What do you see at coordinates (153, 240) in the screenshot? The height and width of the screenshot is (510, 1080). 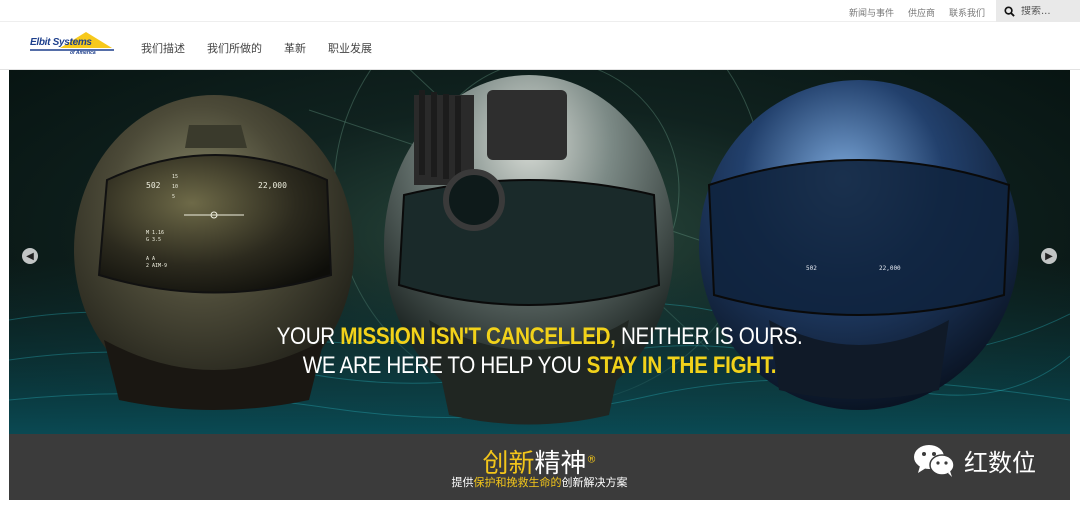 I see `hud-left-g: G 3.5` at bounding box center [153, 240].